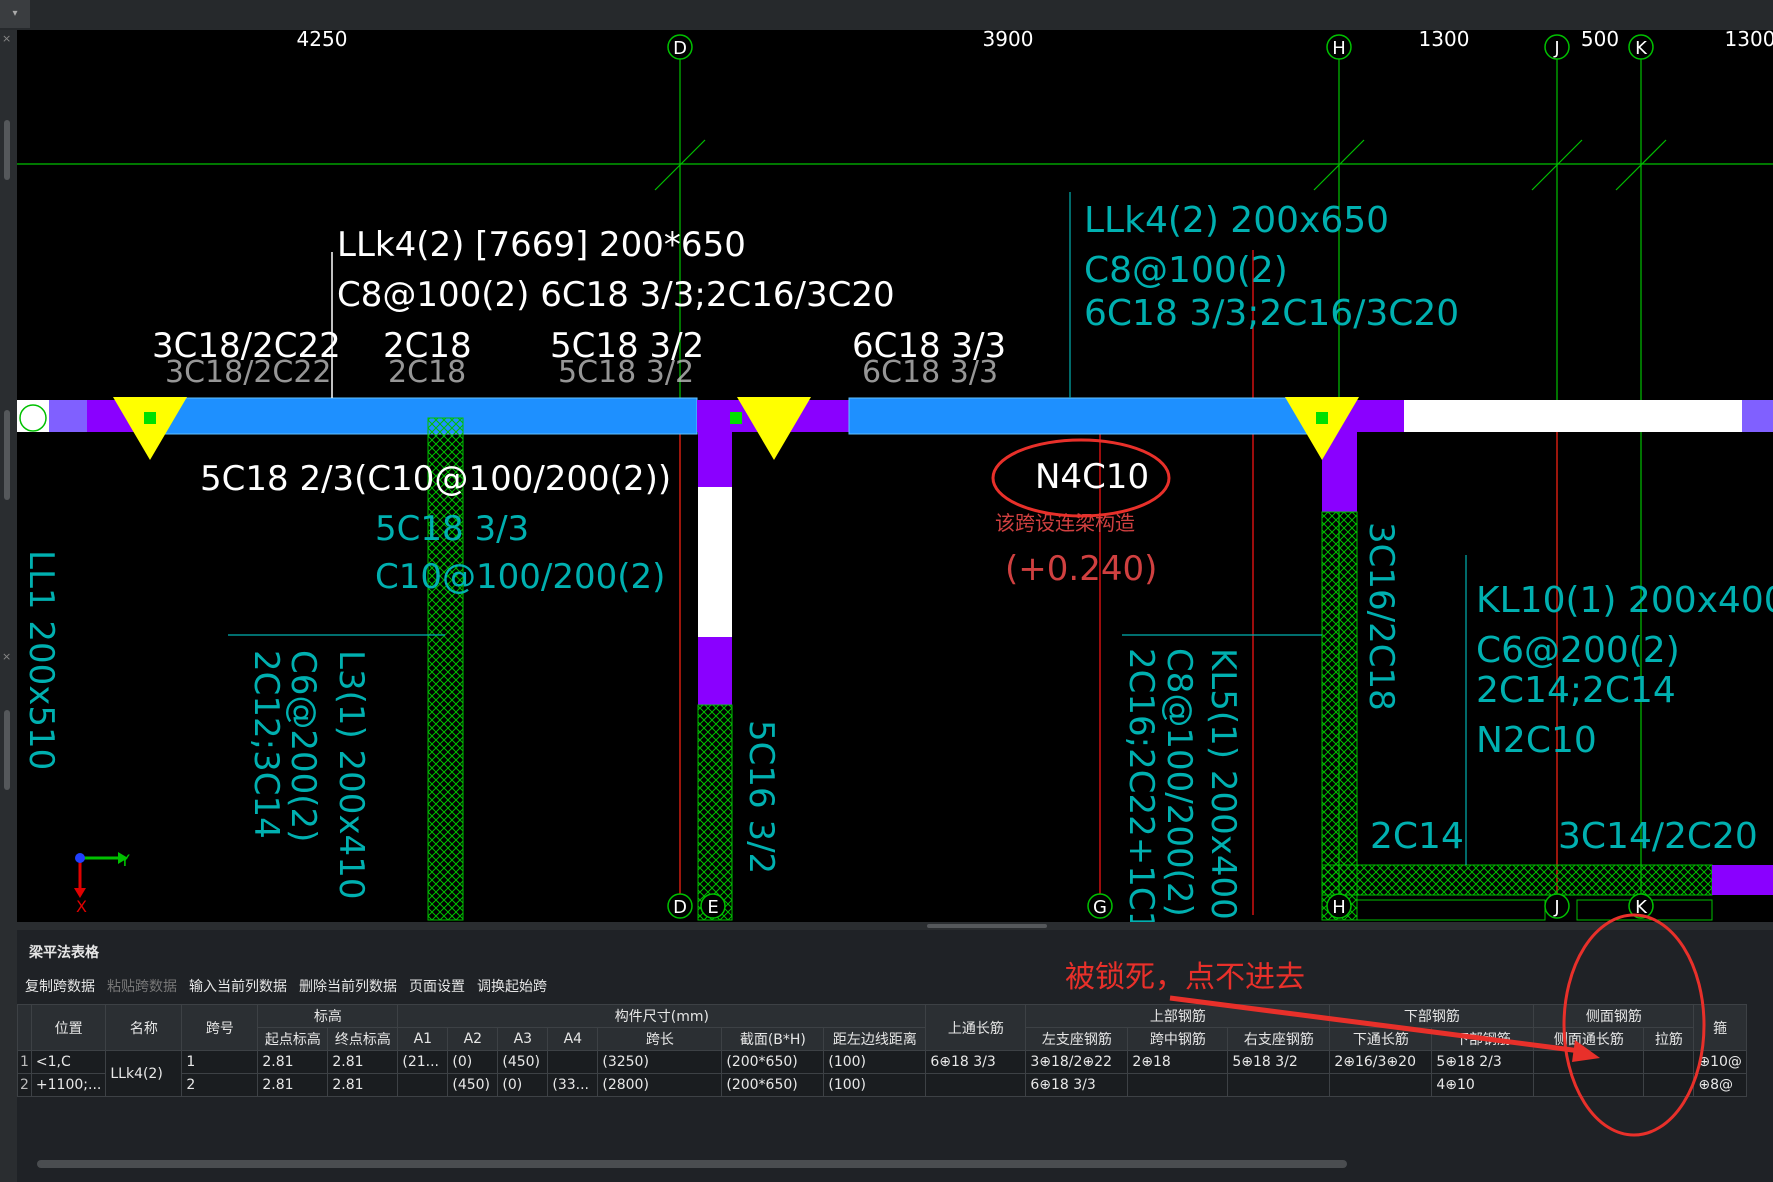 This screenshot has width=1773, height=1182. I want to click on left-dock-strip: × ×, so click(8, 606).